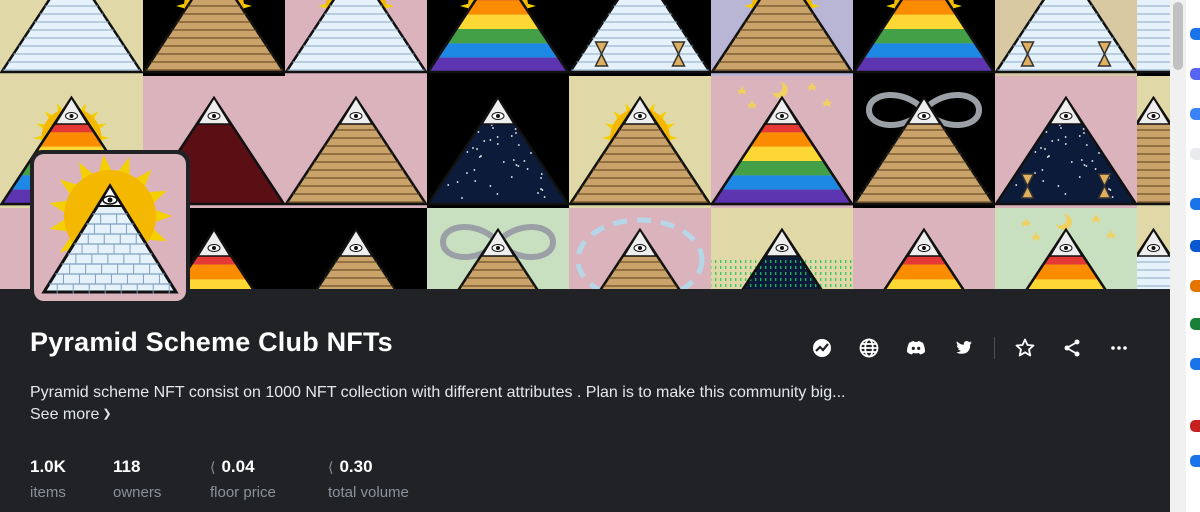 This screenshot has width=1200, height=512. I want to click on stat-label: items, so click(48, 492).